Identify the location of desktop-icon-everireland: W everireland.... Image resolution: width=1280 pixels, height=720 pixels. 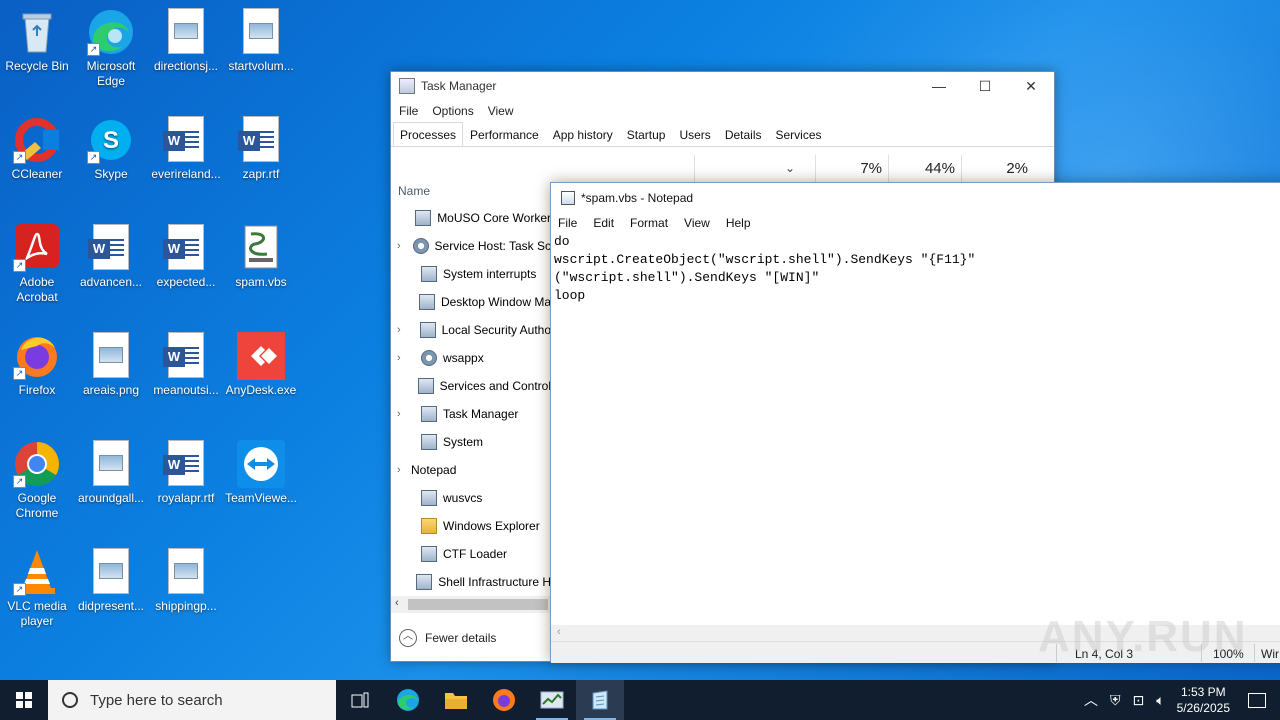
(186, 149).